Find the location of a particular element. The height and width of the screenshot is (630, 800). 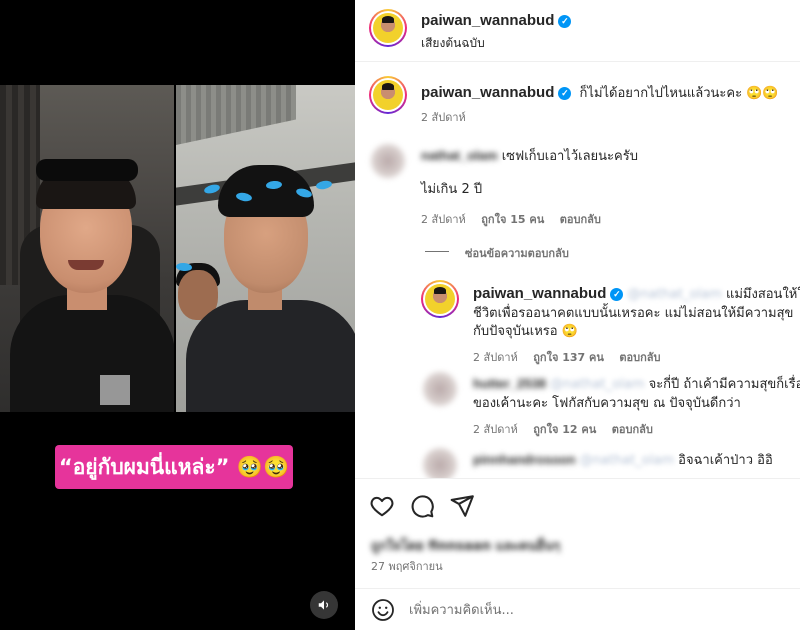

comment-meta: 2 สัปดาห์ ถูกใจ 15 คน ตอบกลับ is located at coordinates (517, 219).